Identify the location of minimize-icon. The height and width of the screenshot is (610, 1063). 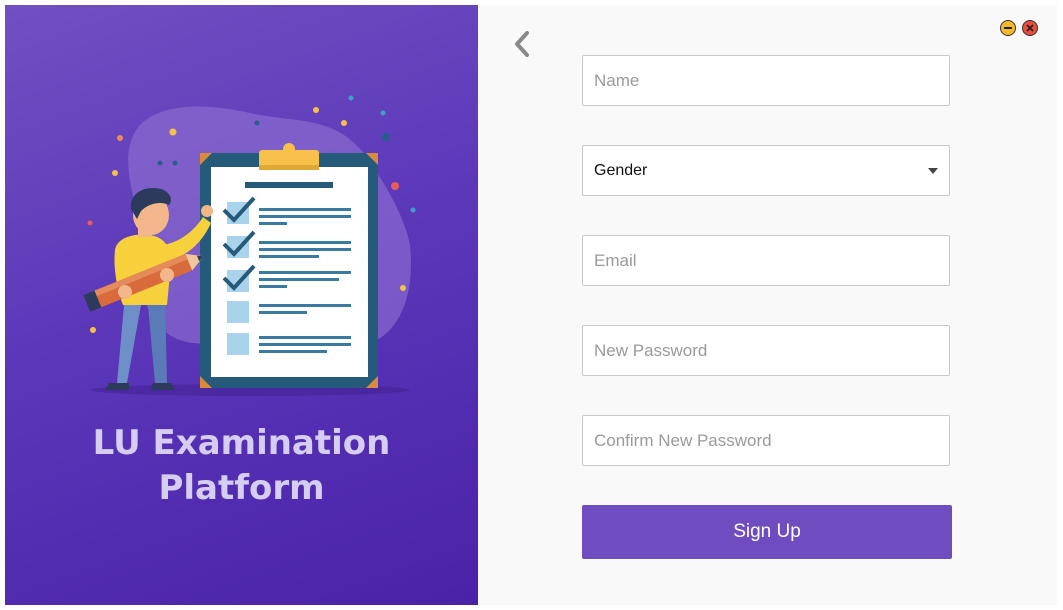
(1008, 28).